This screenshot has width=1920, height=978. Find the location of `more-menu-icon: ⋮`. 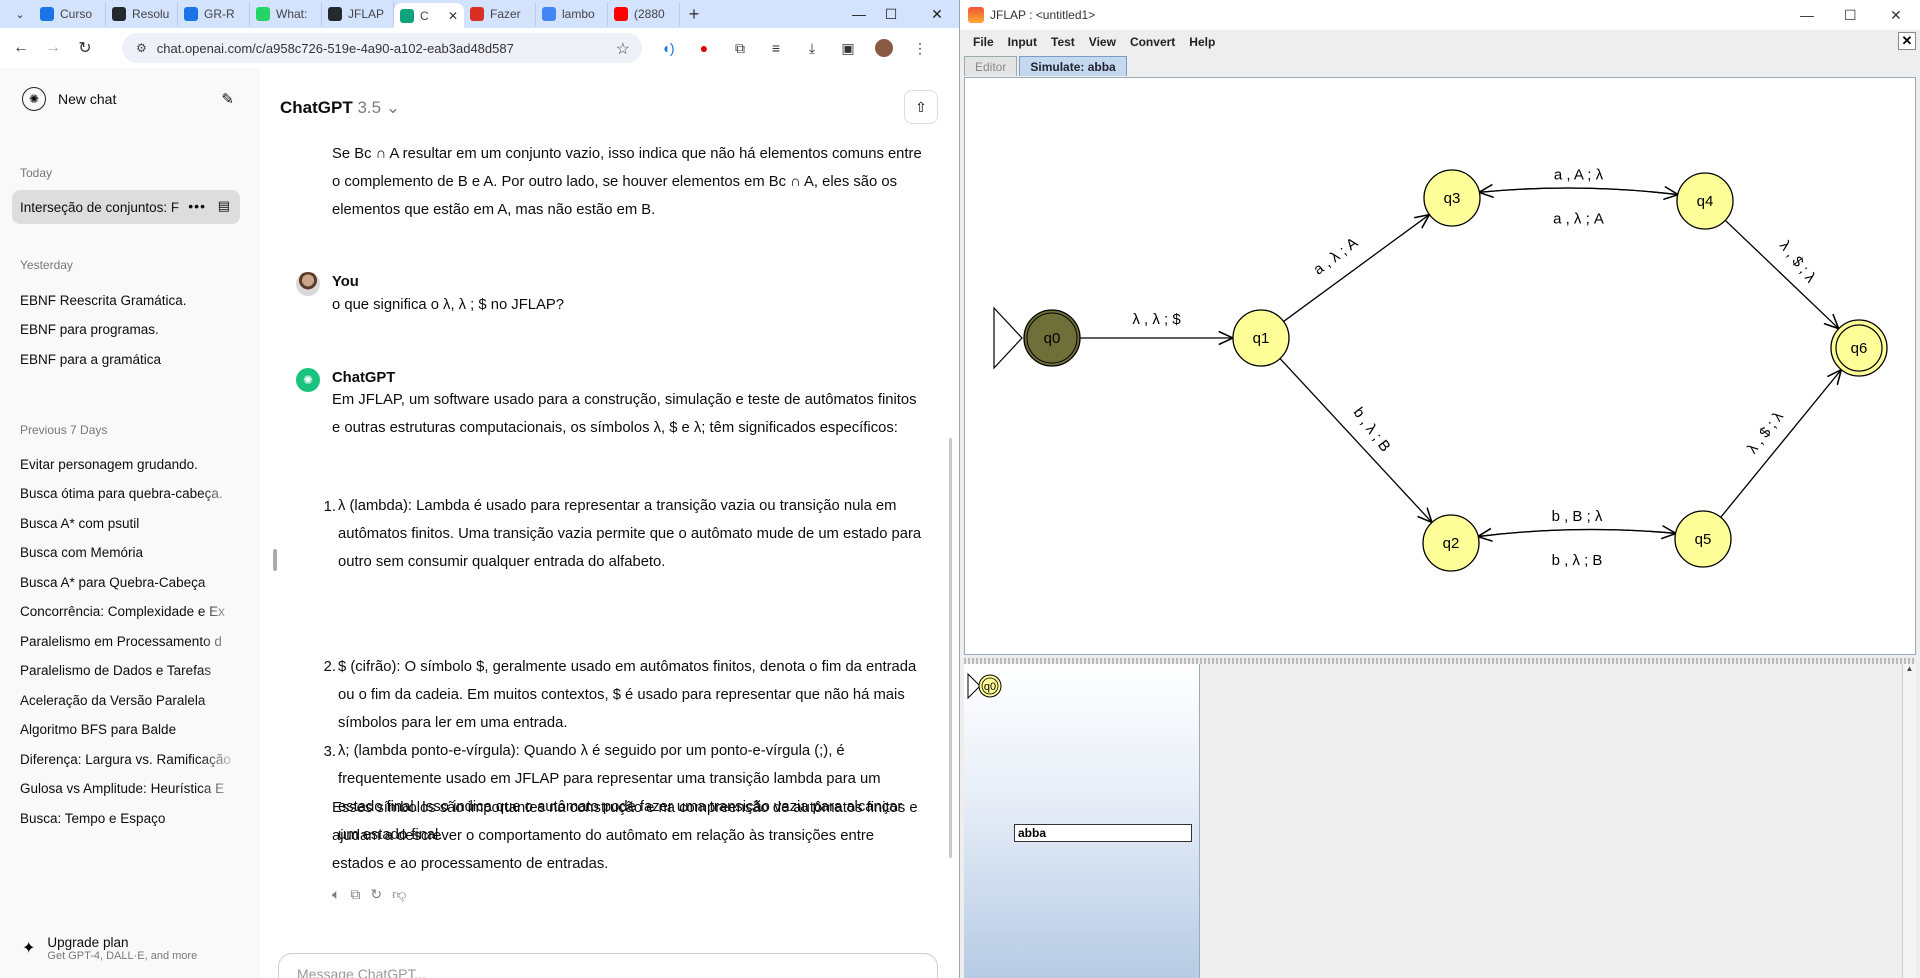

more-menu-icon: ⋮ is located at coordinates (920, 48).